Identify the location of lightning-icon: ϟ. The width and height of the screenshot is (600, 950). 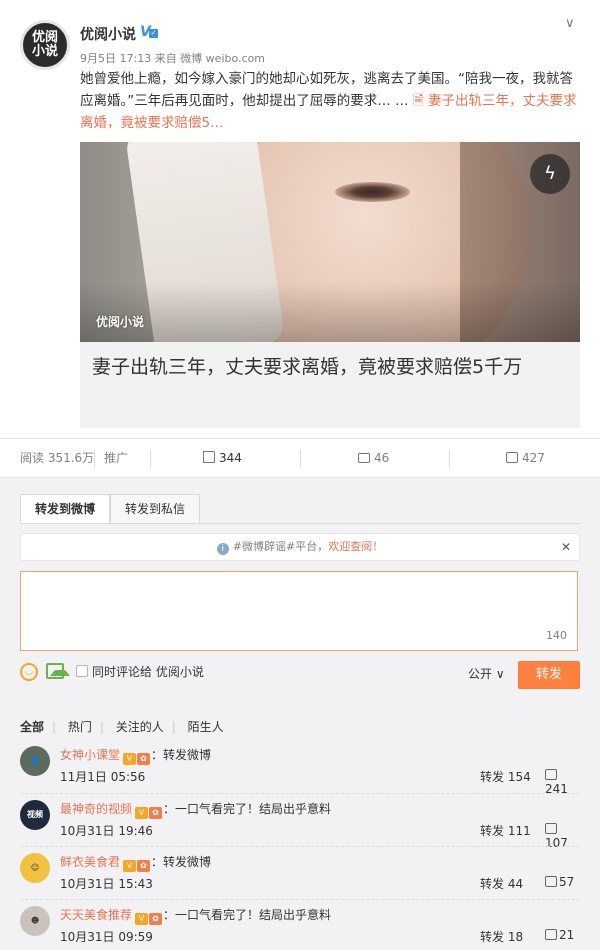
(550, 174).